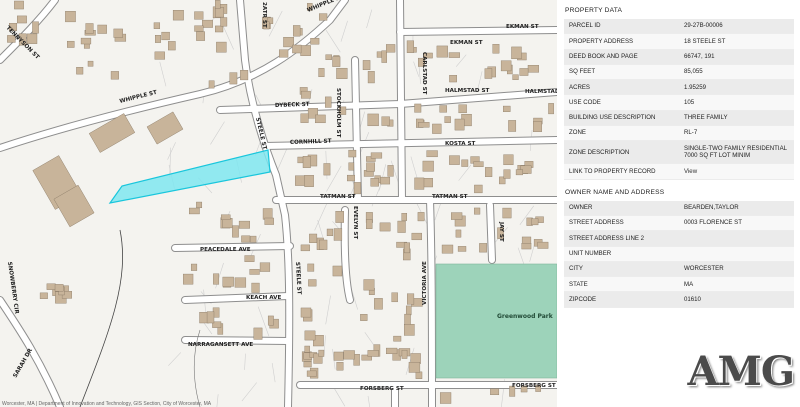  What do you see at coordinates (263, 298) in the screenshot?
I see `label-keach-ave: KEACH AVE` at bounding box center [263, 298].